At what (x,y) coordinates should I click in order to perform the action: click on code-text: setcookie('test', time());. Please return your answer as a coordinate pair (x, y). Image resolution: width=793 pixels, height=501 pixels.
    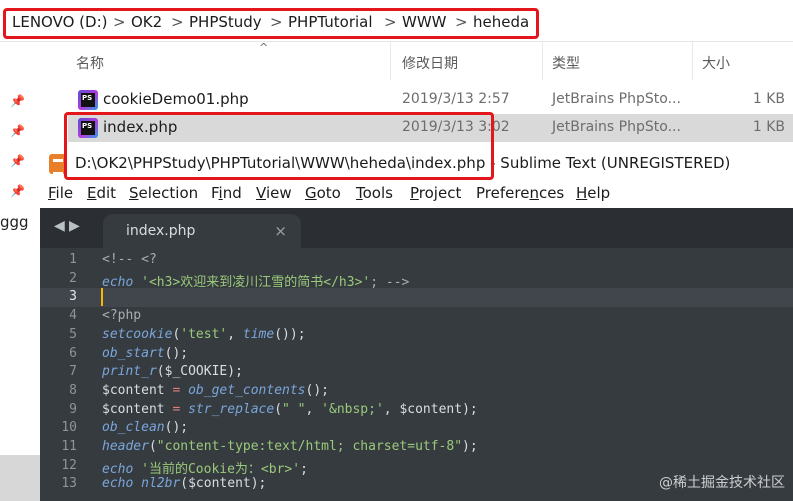
    Looking at the image, I should click on (204, 334).